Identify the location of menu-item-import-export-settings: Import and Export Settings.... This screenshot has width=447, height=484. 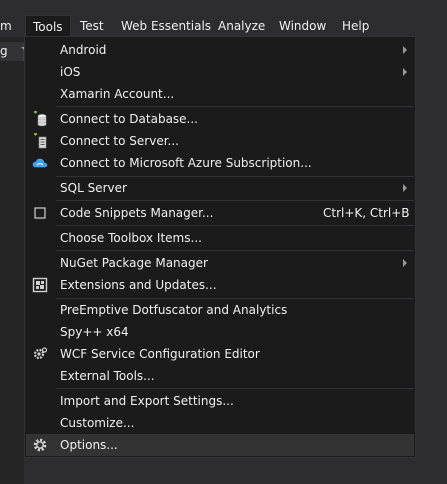
(220, 401).